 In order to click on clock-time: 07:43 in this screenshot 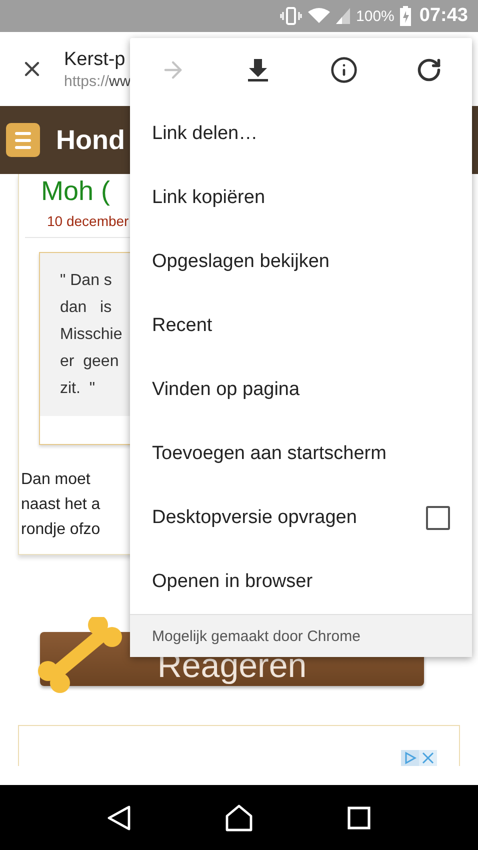, I will do `click(443, 16)`.